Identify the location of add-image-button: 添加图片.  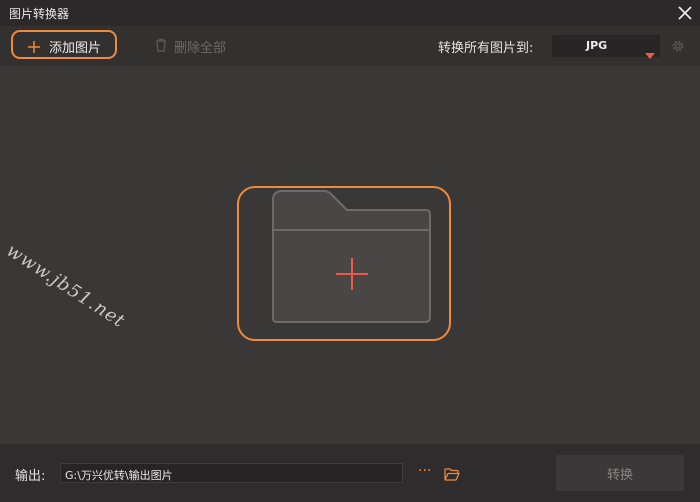
(64, 44).